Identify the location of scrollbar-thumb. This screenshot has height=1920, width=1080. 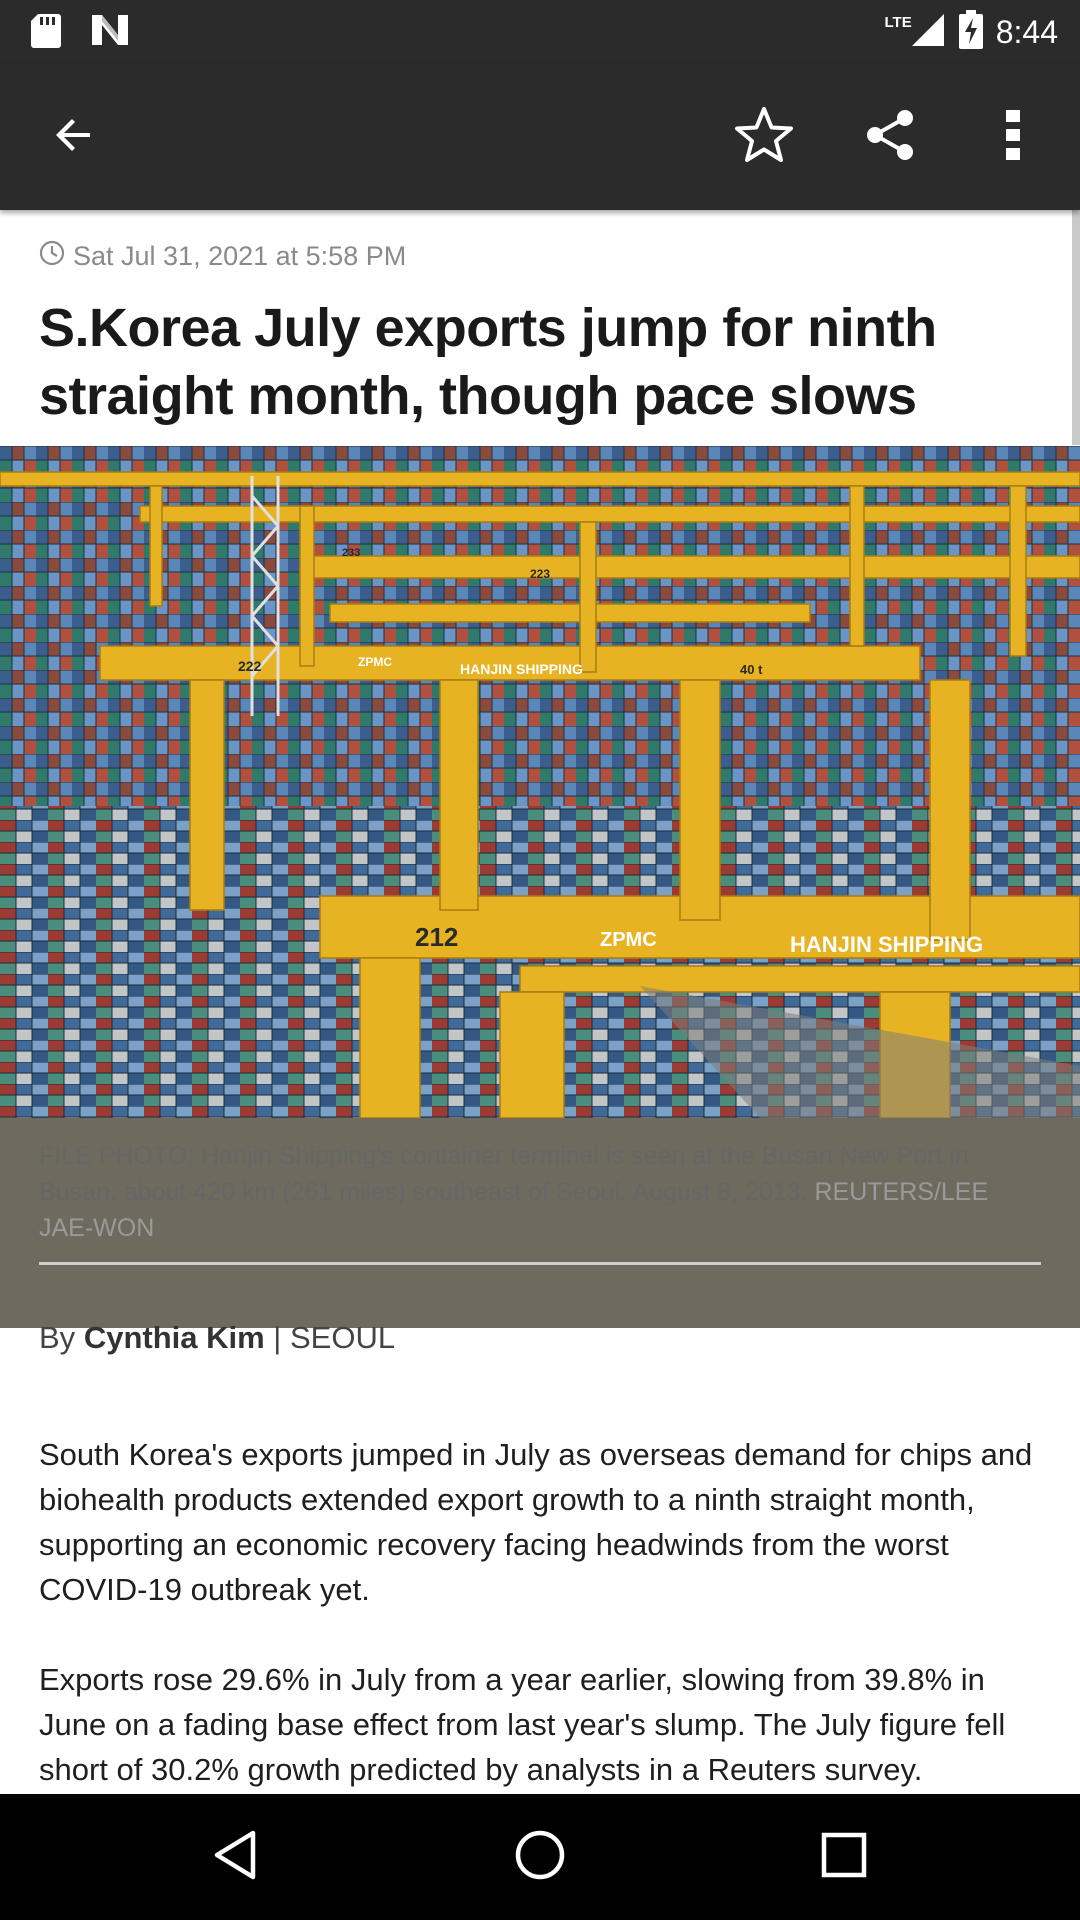
(1076, 327).